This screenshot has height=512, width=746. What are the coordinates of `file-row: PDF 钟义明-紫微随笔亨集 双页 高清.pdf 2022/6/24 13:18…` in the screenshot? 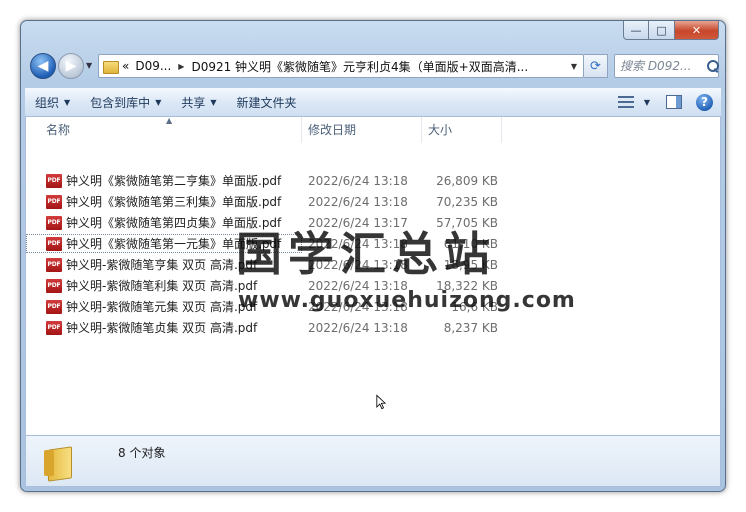 It's located at (373, 264).